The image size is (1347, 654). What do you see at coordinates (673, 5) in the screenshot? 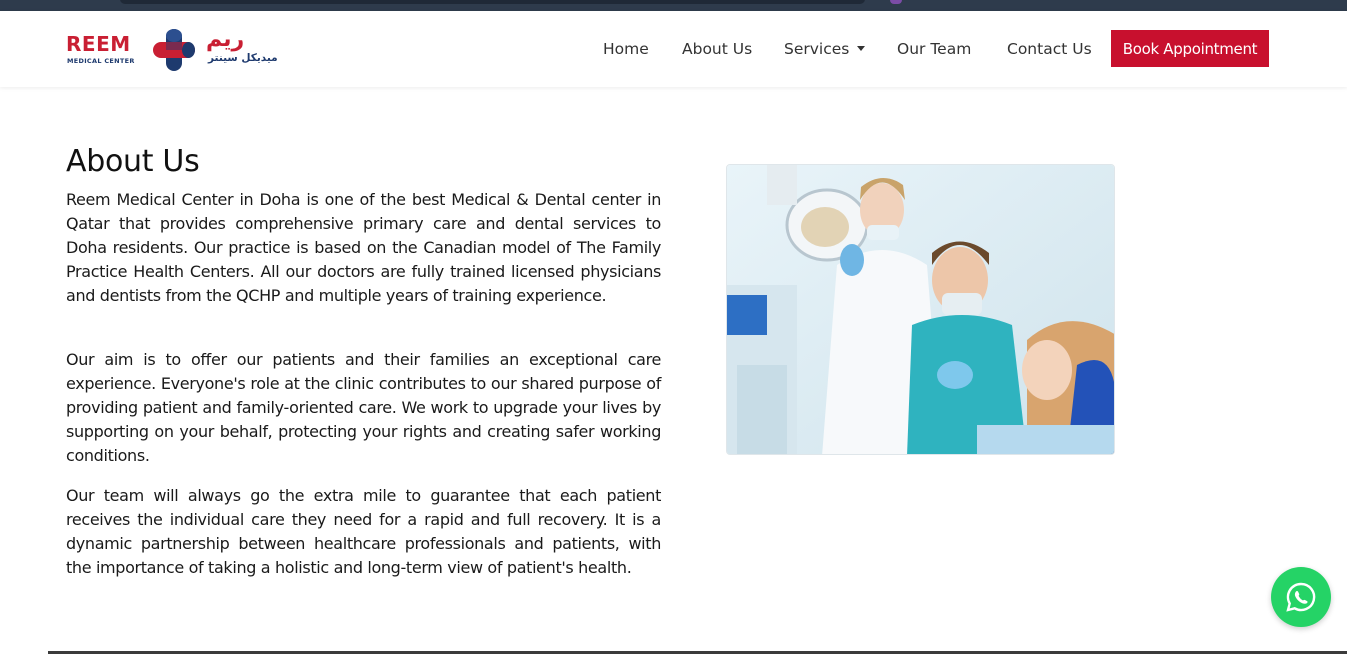
I see `browser-top-strip` at bounding box center [673, 5].